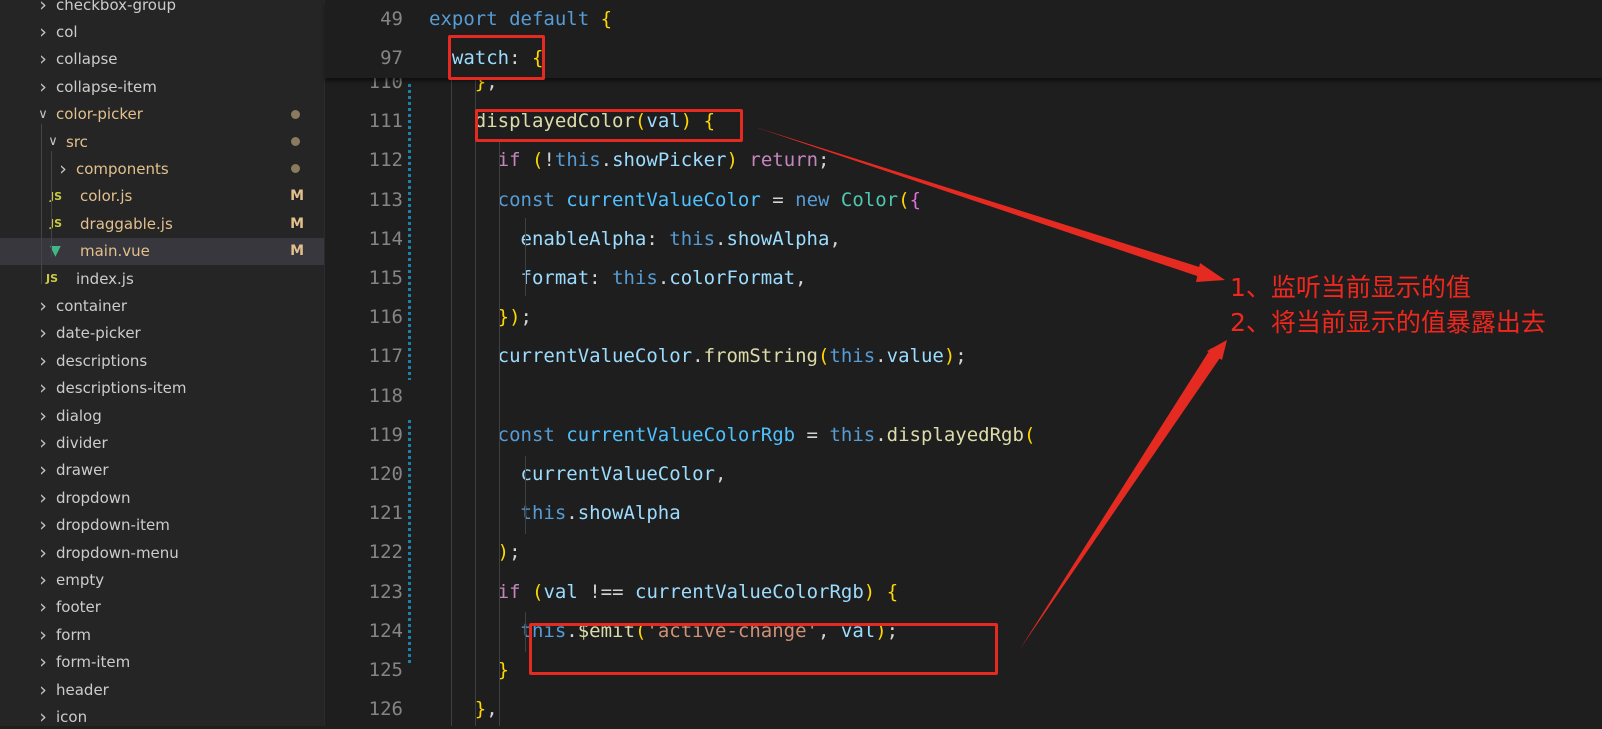 Image resolution: width=1602 pixels, height=729 pixels. Describe the element at coordinates (1388, 322) in the screenshot. I see `annotation-note-2: 2、将当前显示的值暴露出去` at that location.